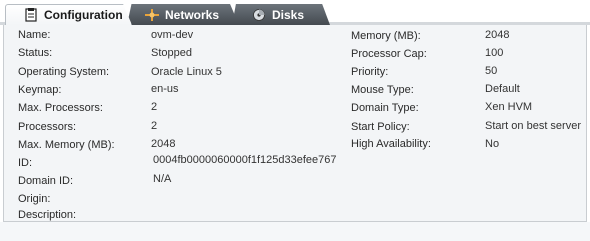  Describe the element at coordinates (64, 72) in the screenshot. I see `operating-system-label: Operating System:` at that location.